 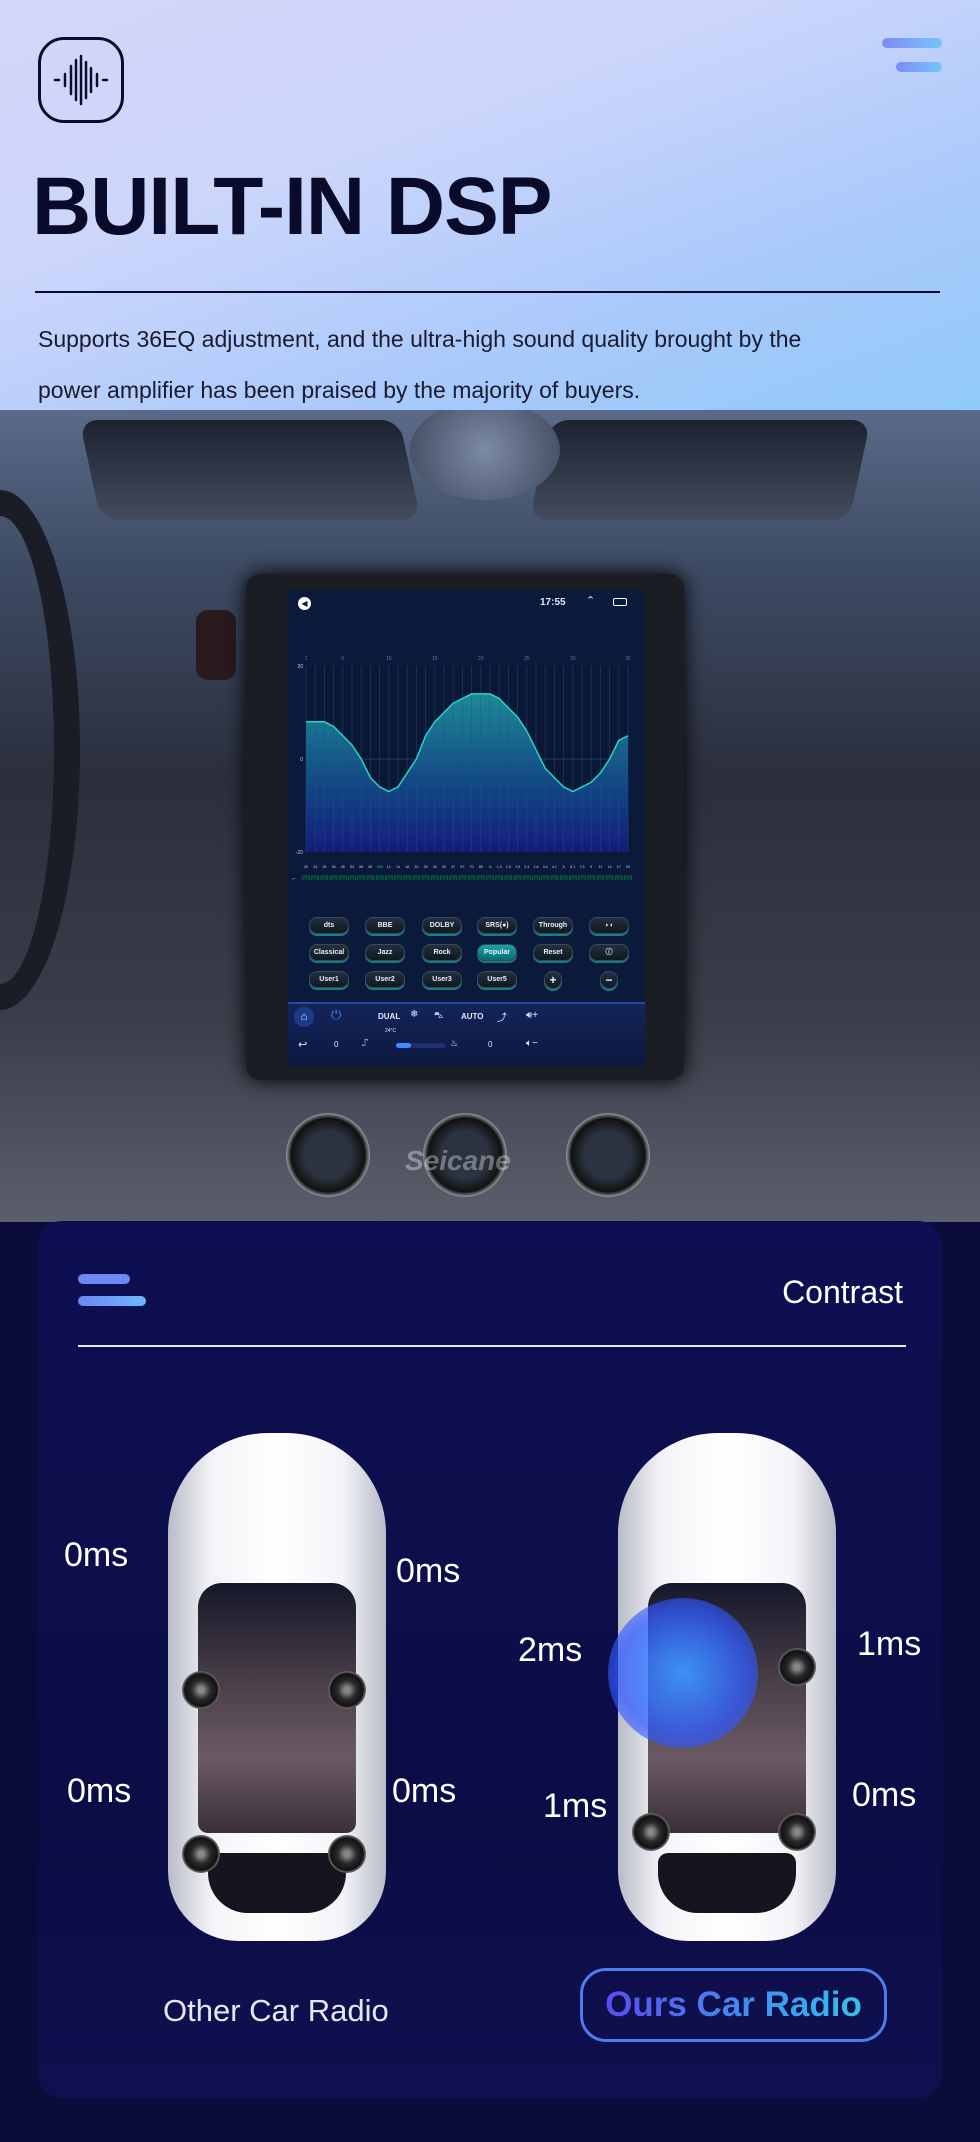 What do you see at coordinates (553, 602) in the screenshot?
I see `status-time: 17:55` at bounding box center [553, 602].